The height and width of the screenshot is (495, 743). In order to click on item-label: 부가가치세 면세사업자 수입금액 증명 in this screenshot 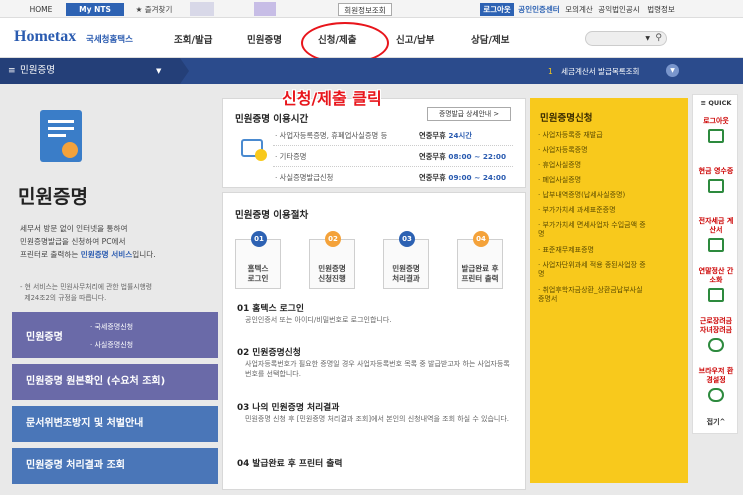, I will do `click(592, 229)`.